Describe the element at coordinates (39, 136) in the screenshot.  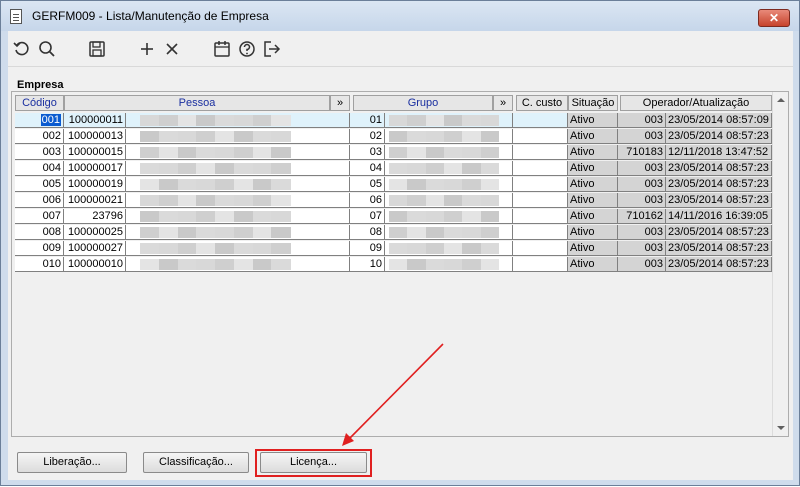
I see `cell-codigo: 002` at that location.